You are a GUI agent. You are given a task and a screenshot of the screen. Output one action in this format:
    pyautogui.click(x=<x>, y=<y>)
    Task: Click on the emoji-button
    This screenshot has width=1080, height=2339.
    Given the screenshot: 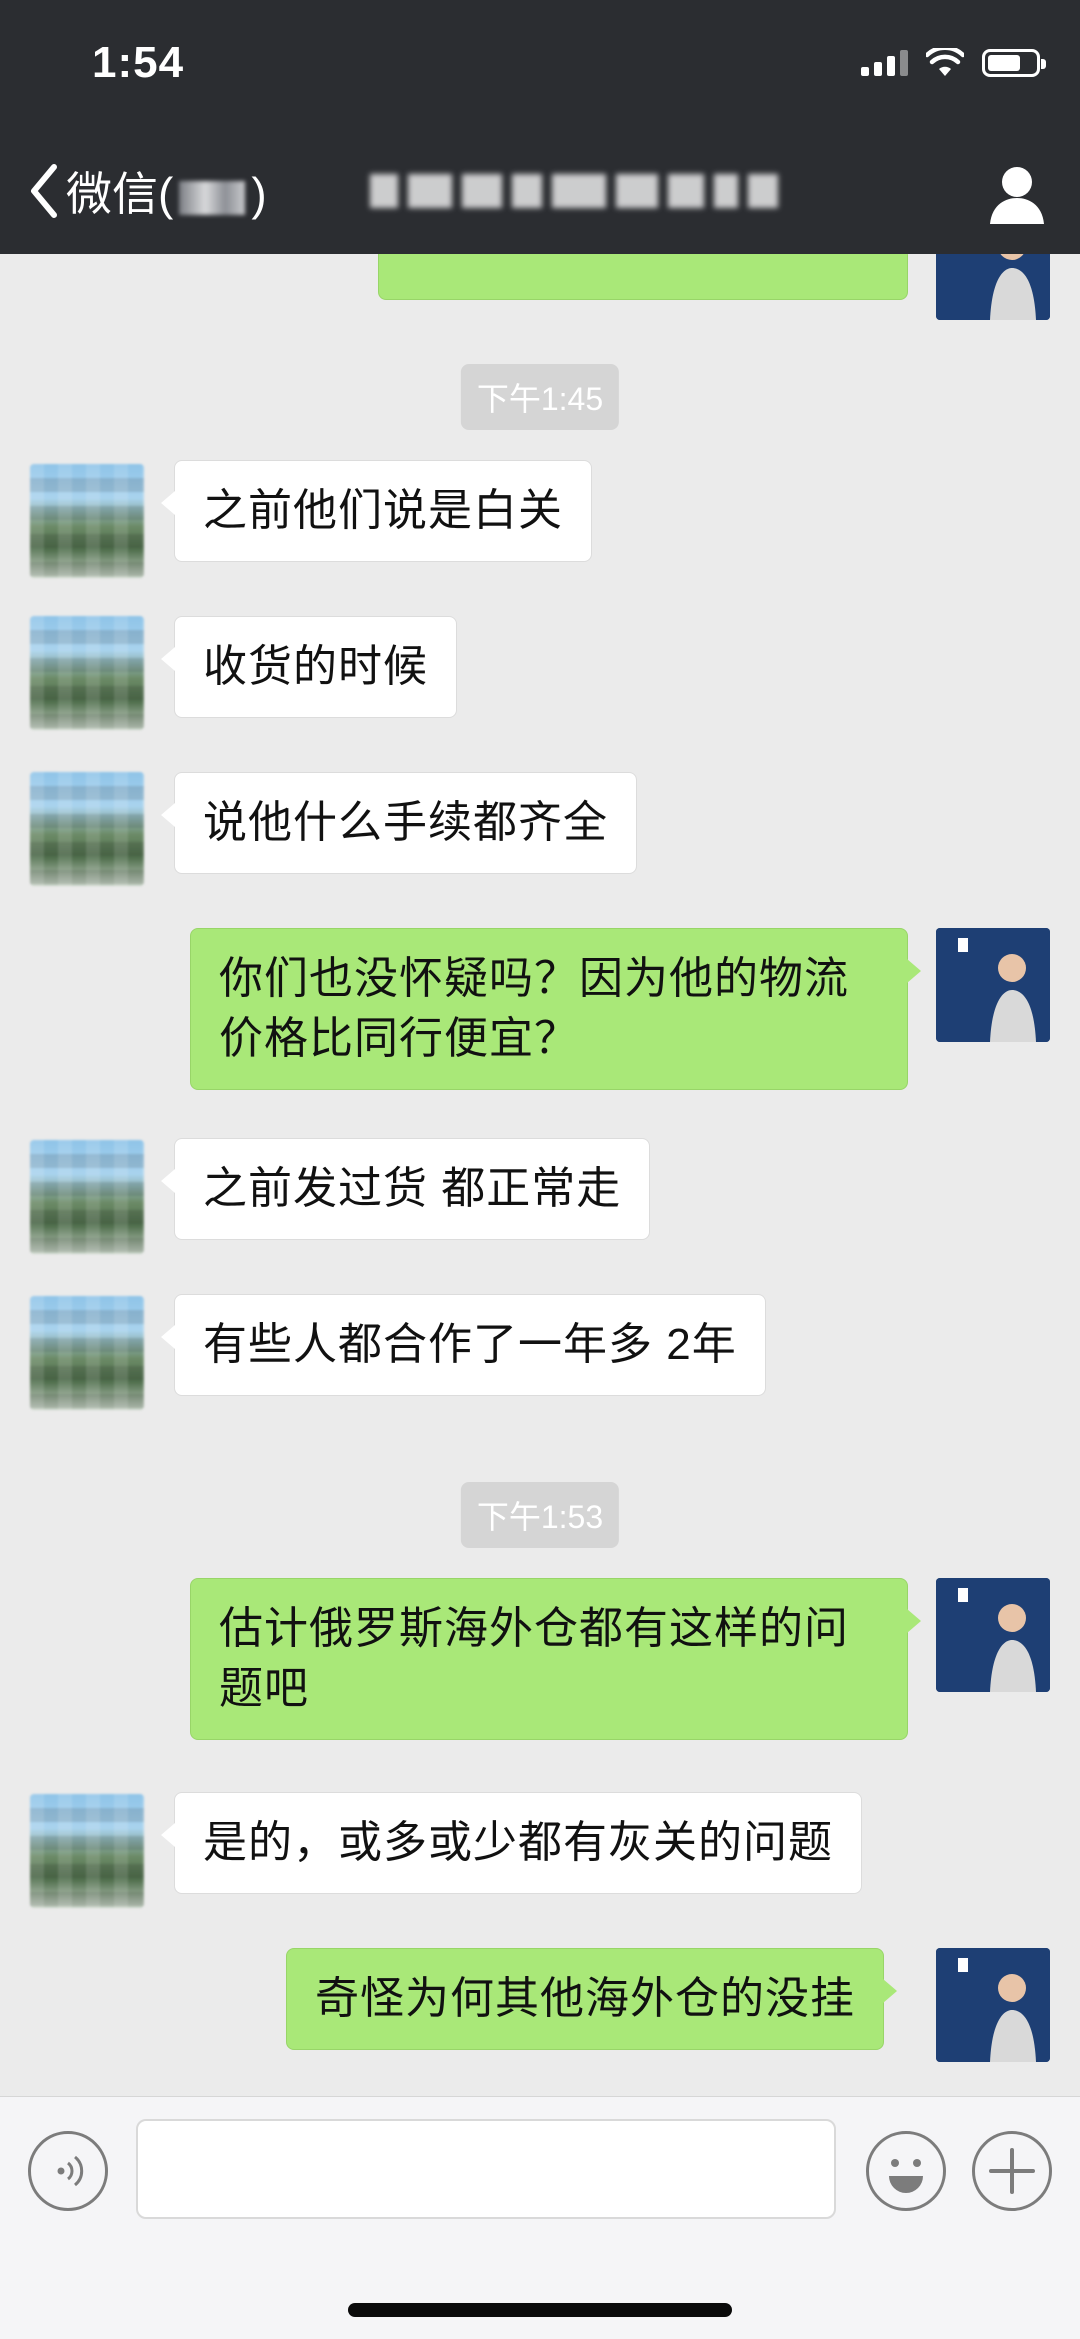 What is the action you would take?
    pyautogui.click(x=906, y=2171)
    